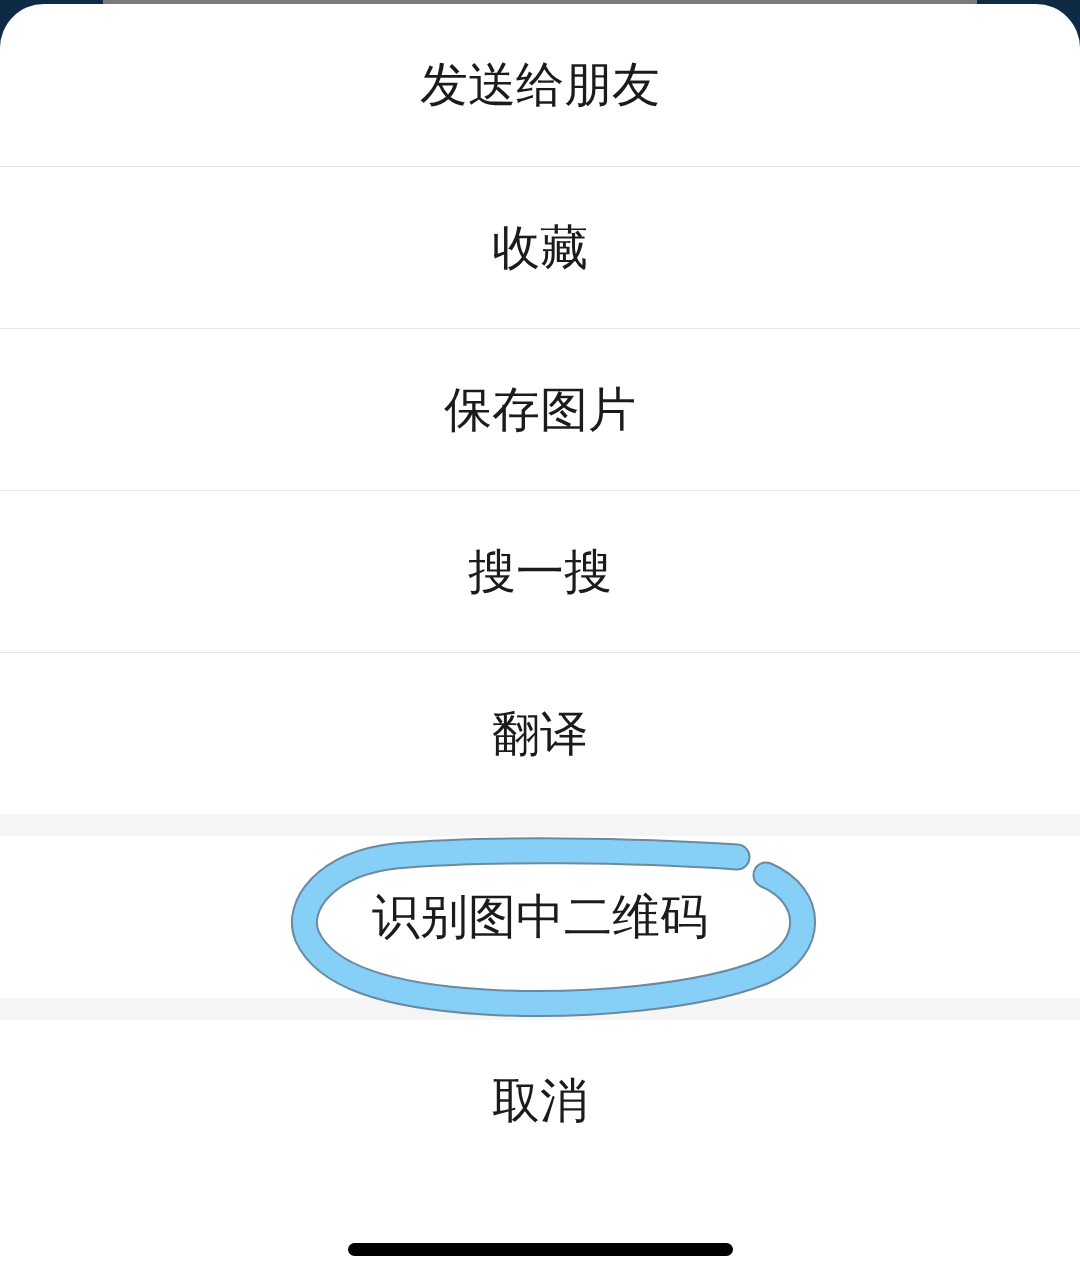  Describe the element at coordinates (540, 733) in the screenshot. I see `action-sheet-item: 翻译` at that location.